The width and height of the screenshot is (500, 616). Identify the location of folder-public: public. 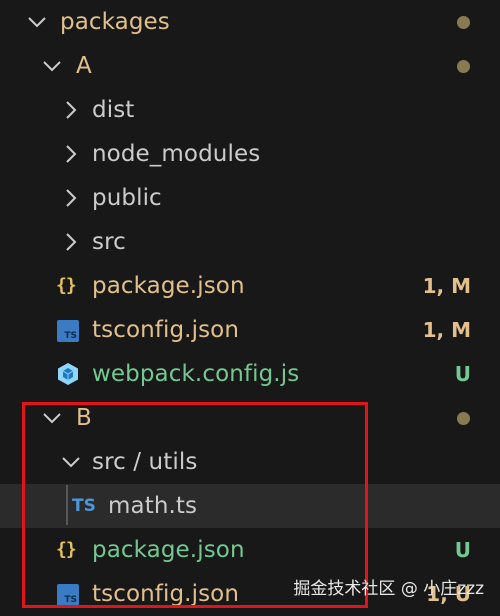
(250, 198).